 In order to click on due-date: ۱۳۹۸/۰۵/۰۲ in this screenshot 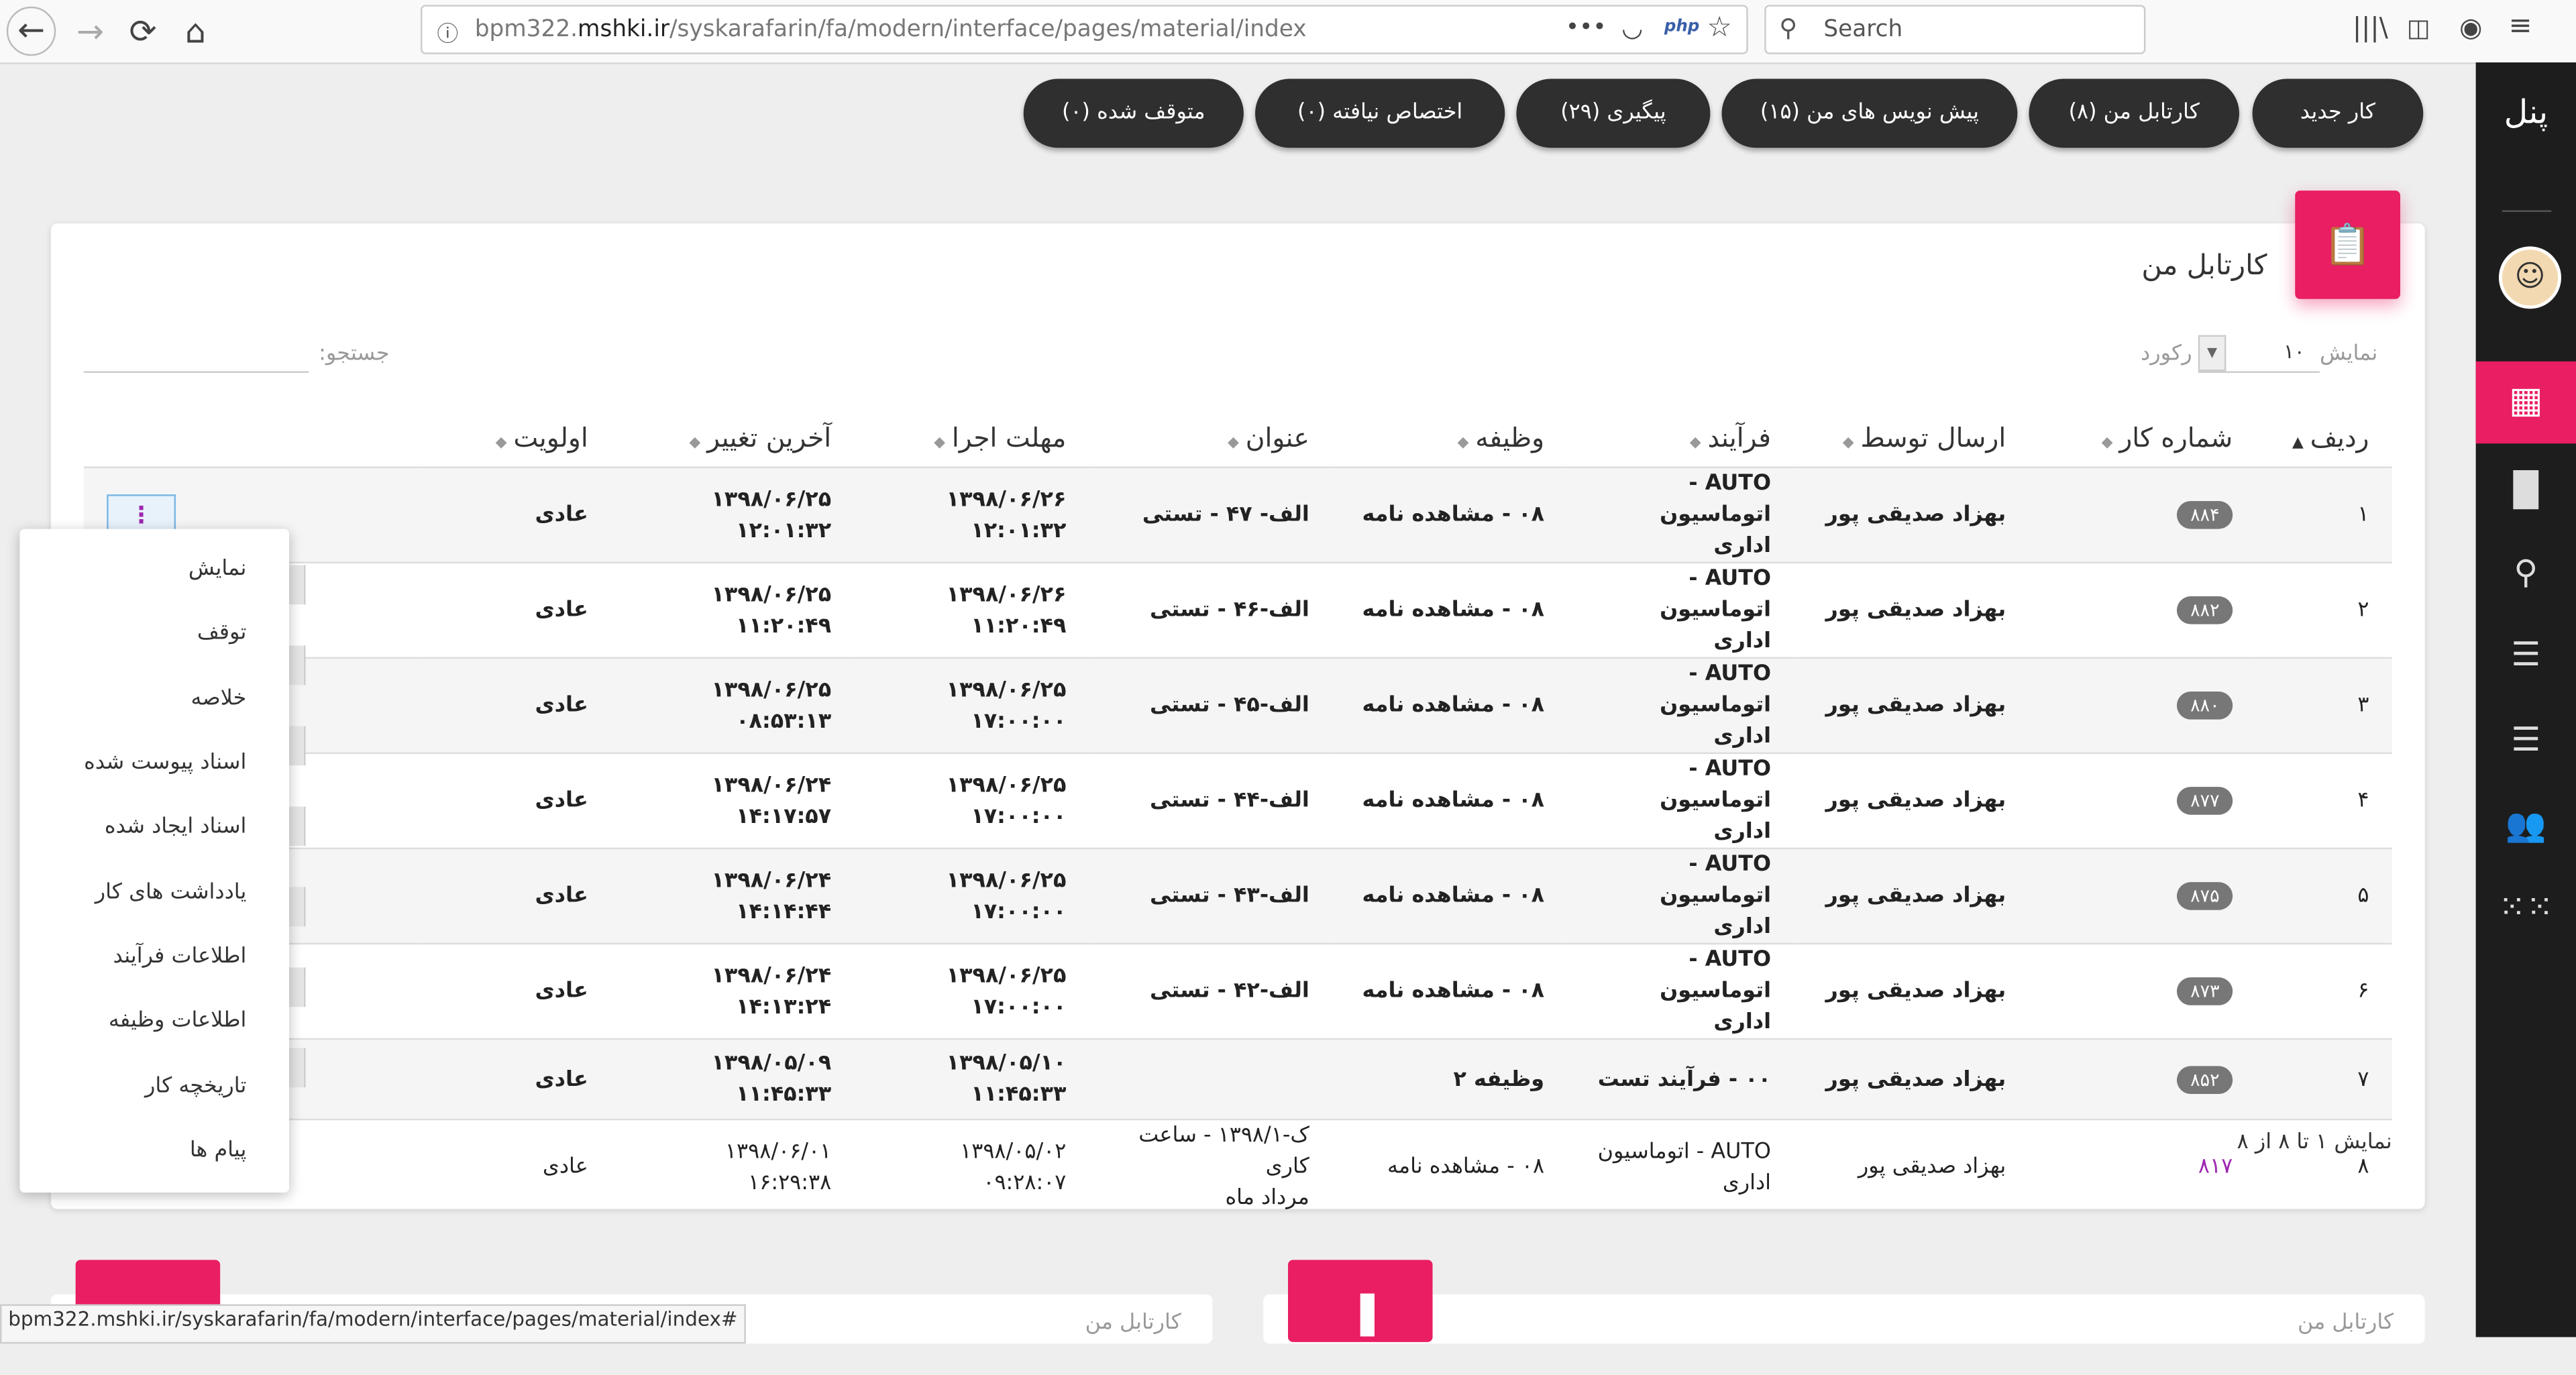, I will do `click(1013, 1151)`.